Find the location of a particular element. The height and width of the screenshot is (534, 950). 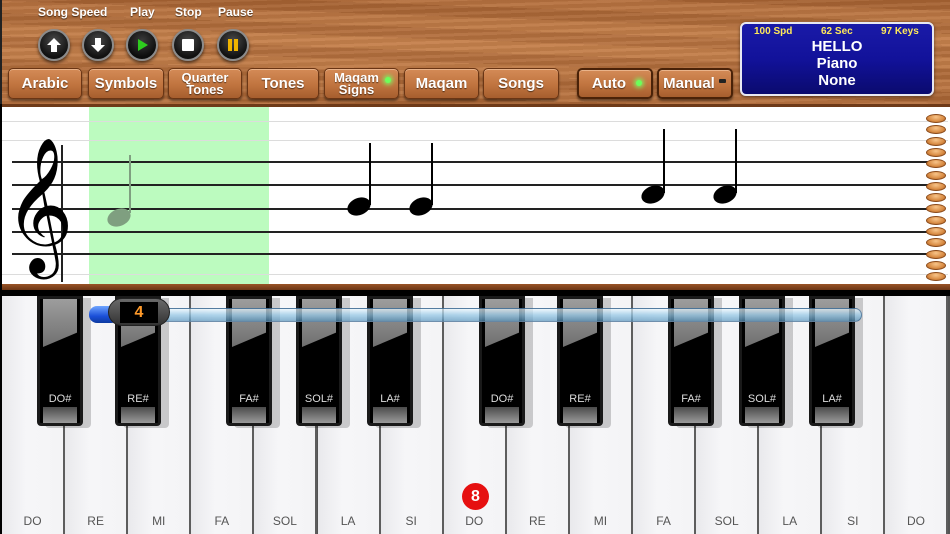

auto-led-indicator is located at coordinates (639, 83).